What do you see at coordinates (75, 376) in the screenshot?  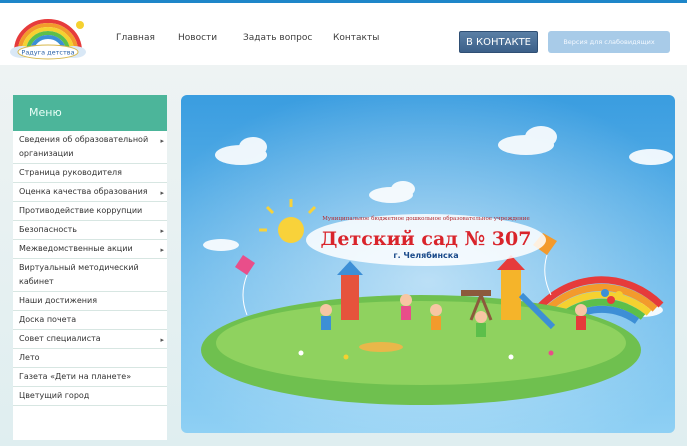 I see `menu-item-label: Газета «Дети на планете»` at bounding box center [75, 376].